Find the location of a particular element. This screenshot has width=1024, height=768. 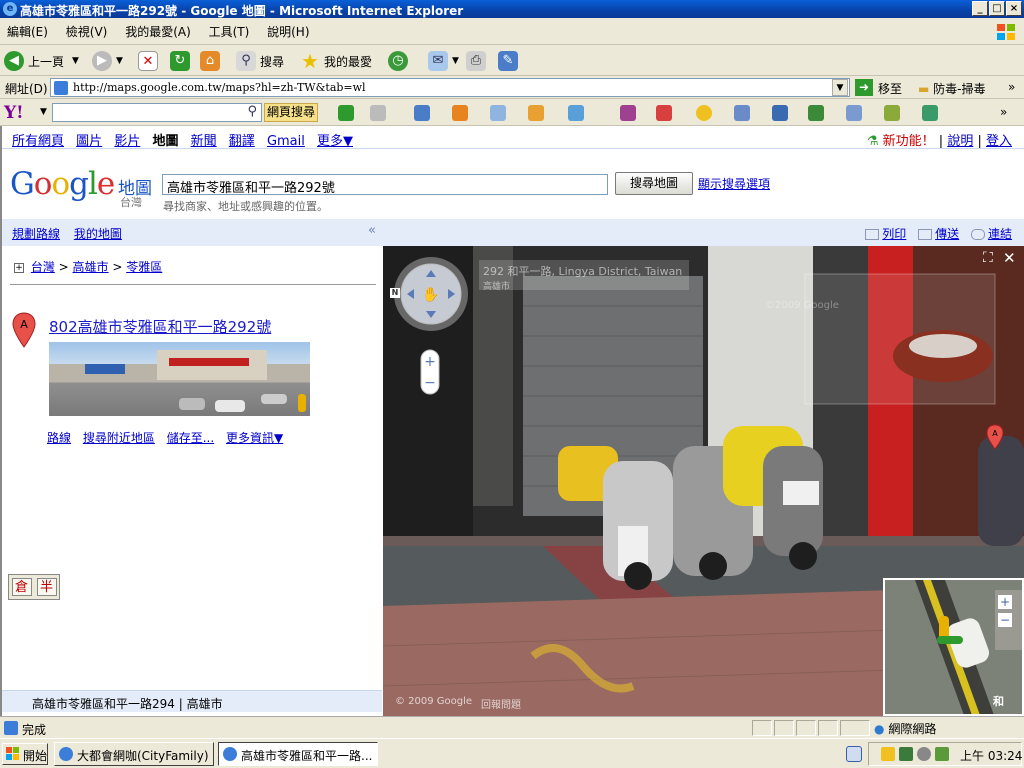

menu-tools: 工具(T) is located at coordinates (229, 31).